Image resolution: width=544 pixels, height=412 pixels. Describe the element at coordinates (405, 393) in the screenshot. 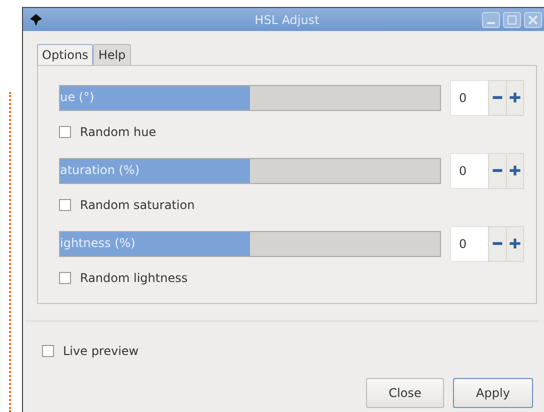

I see `close-button: Close` at that location.